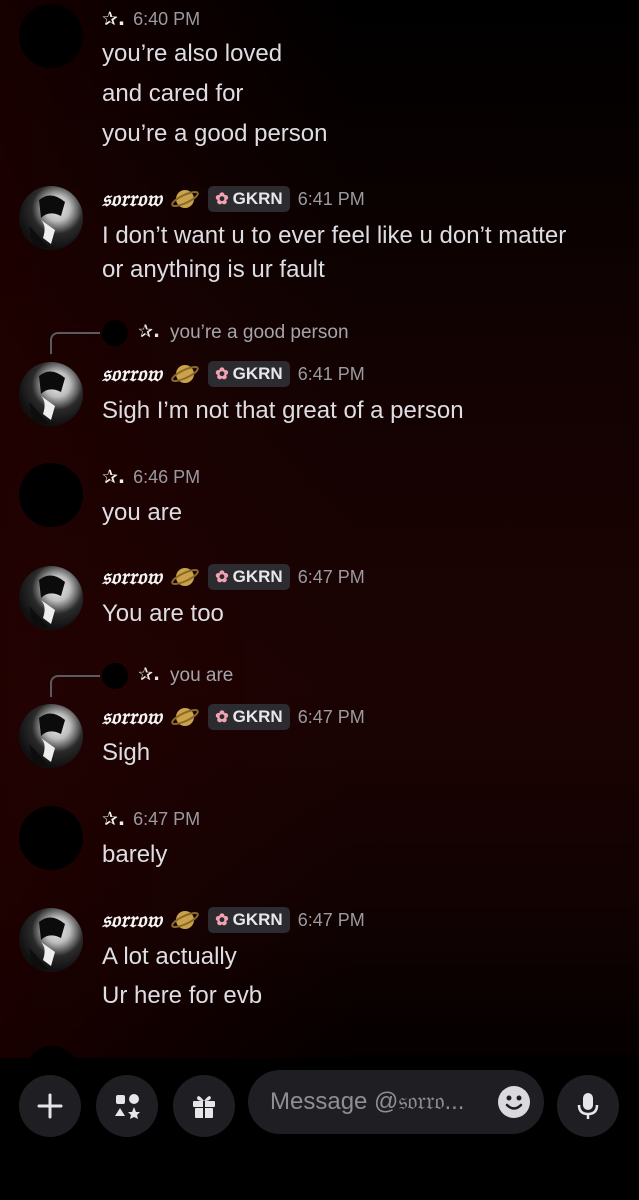 This screenshot has width=639, height=1200. I want to click on message-line: You are too, so click(163, 614).